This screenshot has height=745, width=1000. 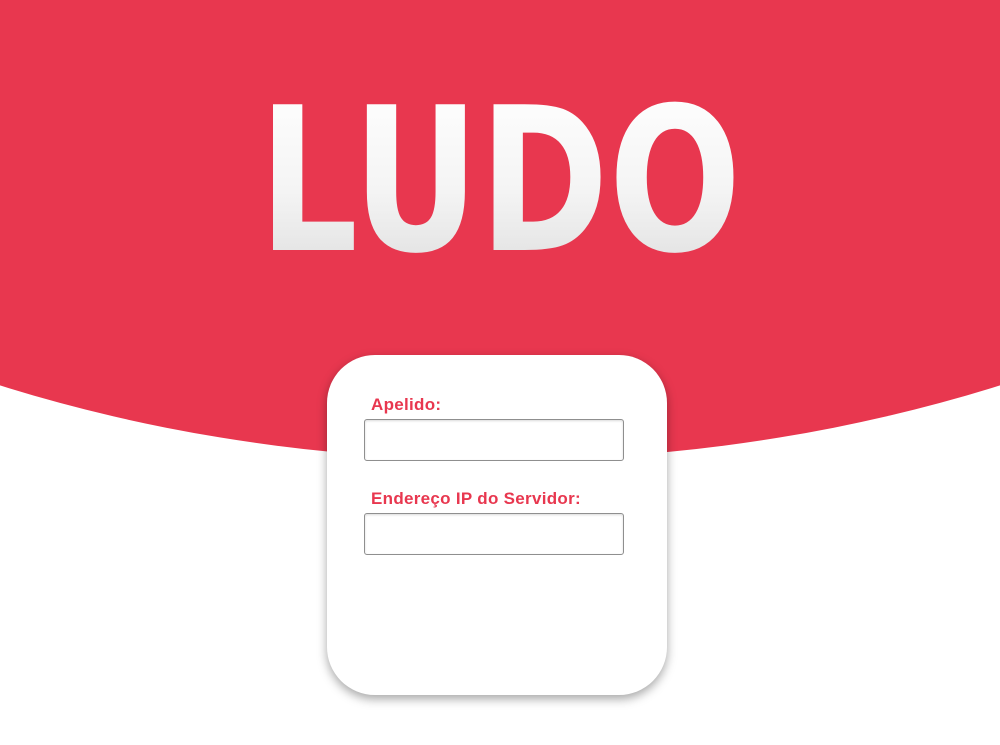 What do you see at coordinates (494, 440) in the screenshot?
I see `nickname-input` at bounding box center [494, 440].